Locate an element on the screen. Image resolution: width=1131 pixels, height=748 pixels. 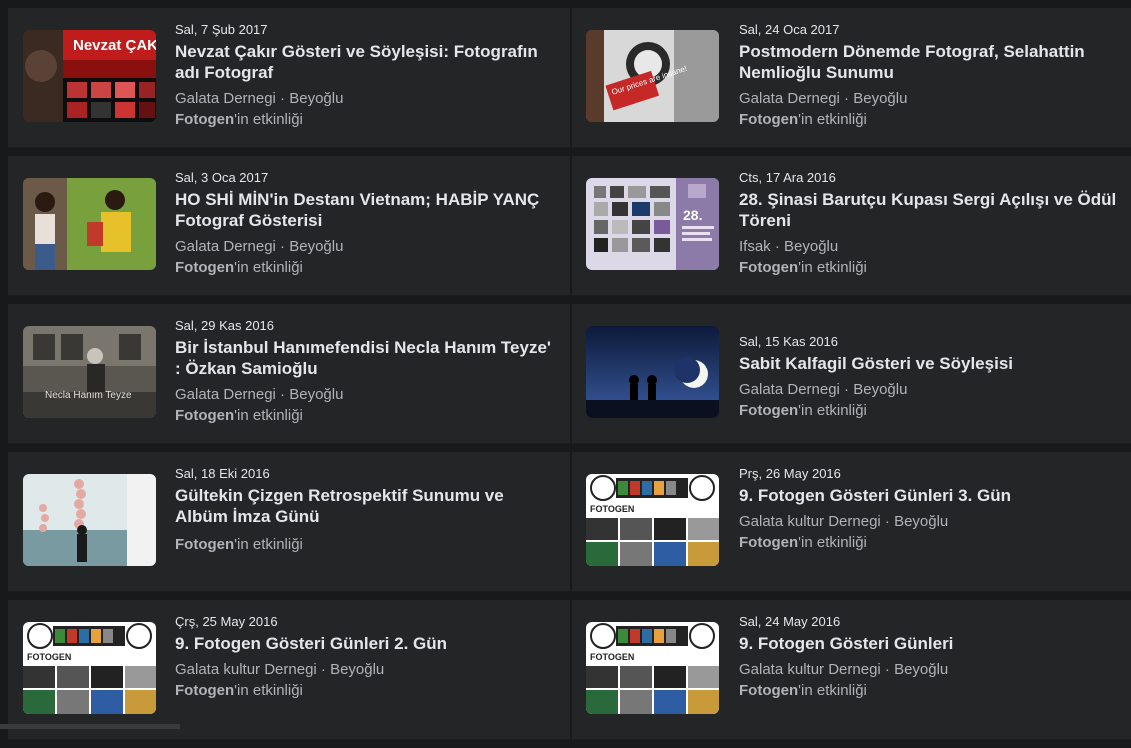
event-date: Sal, 24 May 2016 is located at coordinates (790, 621).